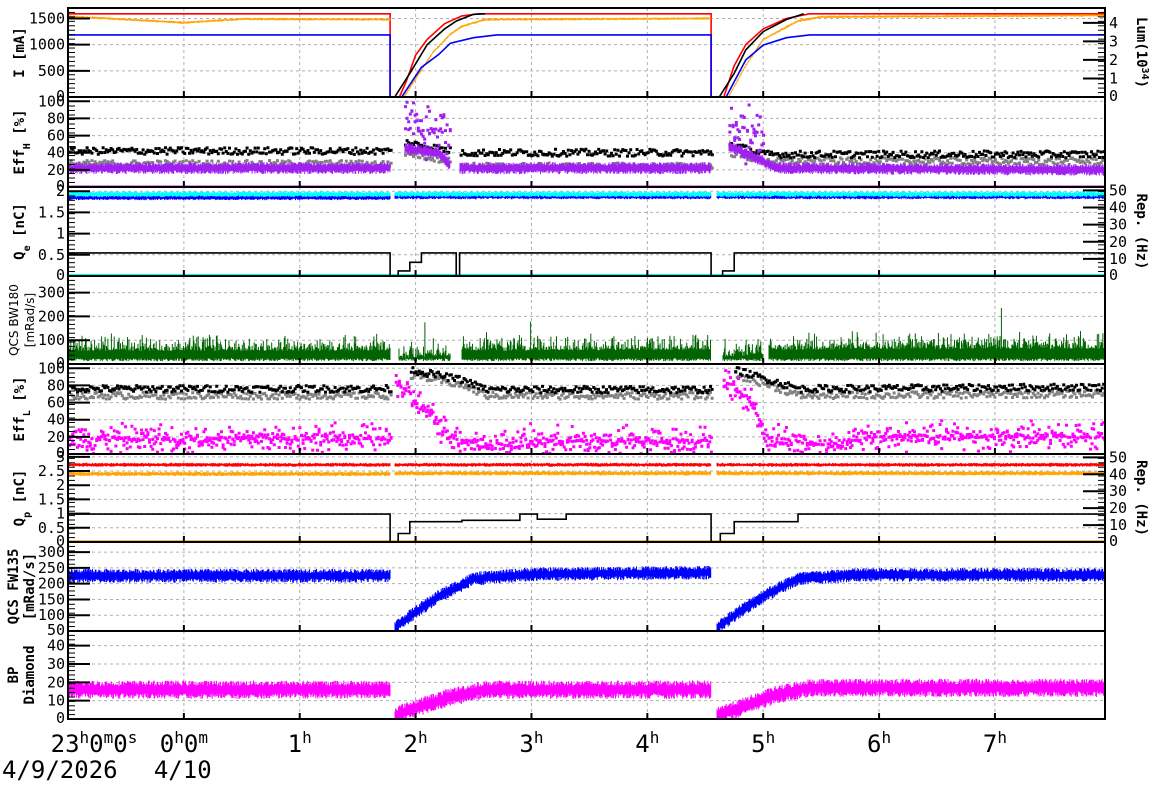 The image size is (1172, 786). What do you see at coordinates (47, 45) in the screenshot?
I see `y-tick-label: 1000` at bounding box center [47, 45].